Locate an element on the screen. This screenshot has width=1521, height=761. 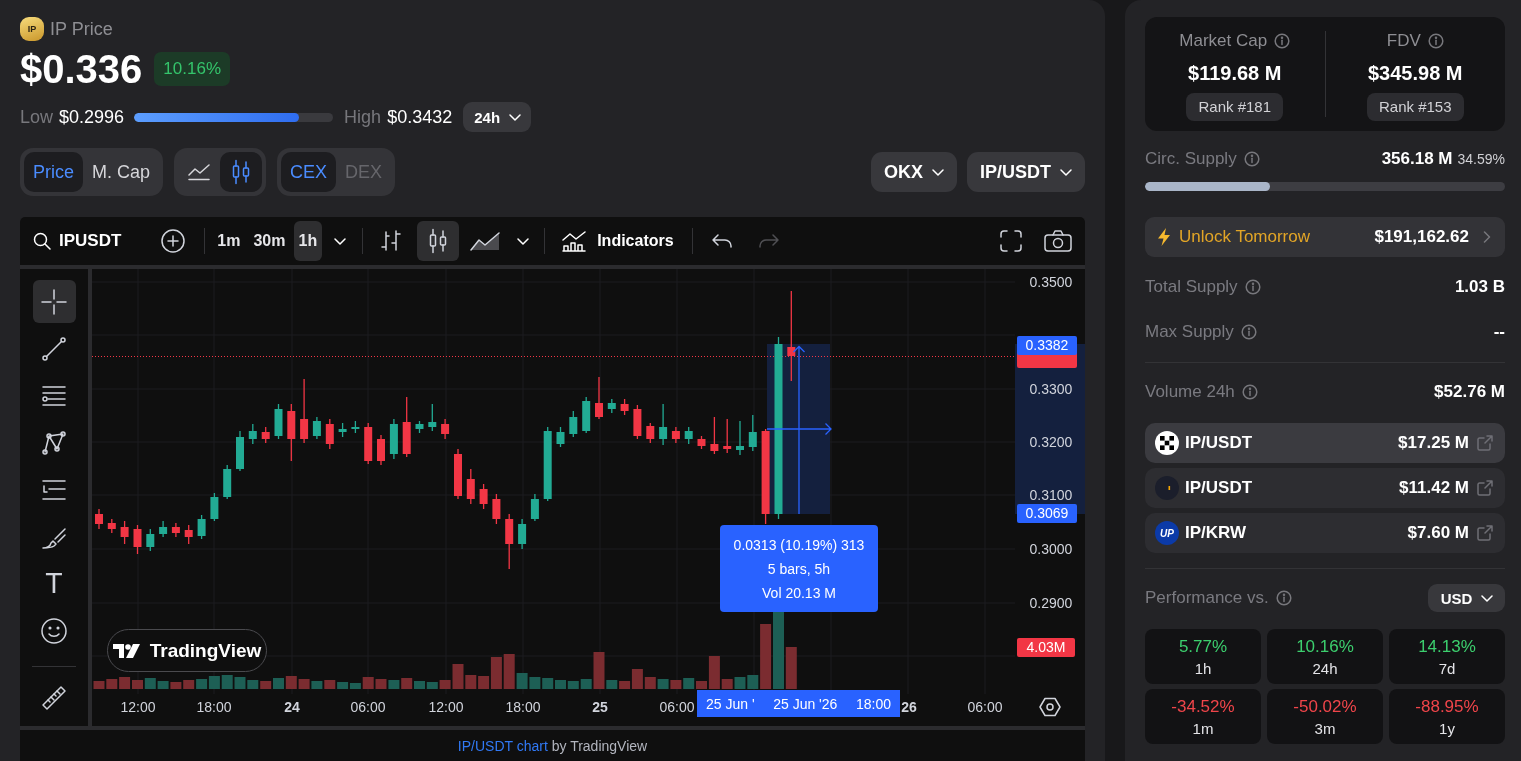
settings-icon is located at coordinates (1050, 707).